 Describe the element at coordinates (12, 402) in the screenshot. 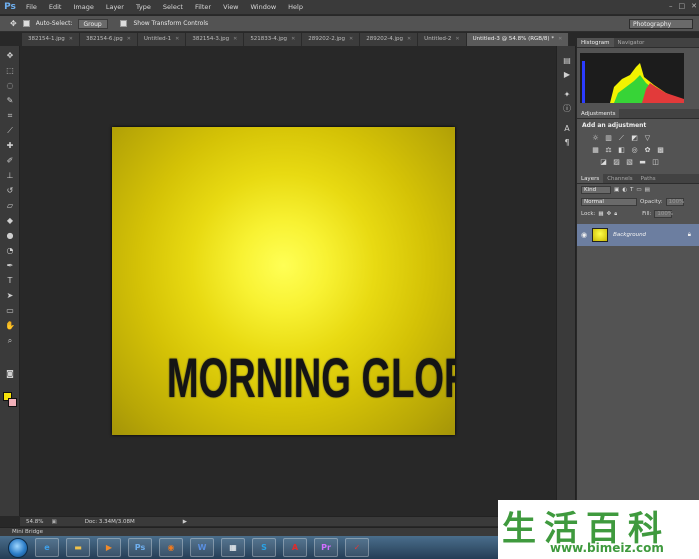

I see `background-color-swatch` at that location.